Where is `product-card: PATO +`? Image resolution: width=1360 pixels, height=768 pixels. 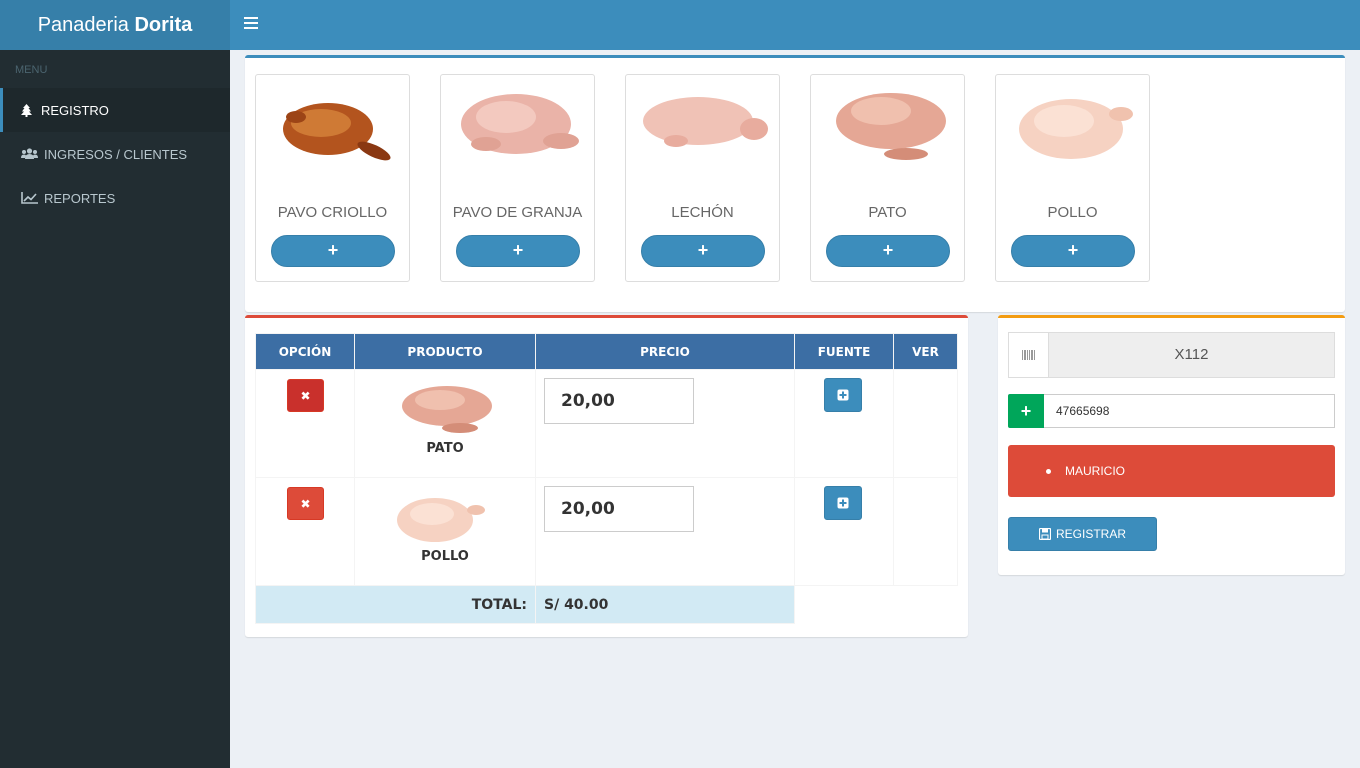
product-card: PATO + is located at coordinates (887, 178).